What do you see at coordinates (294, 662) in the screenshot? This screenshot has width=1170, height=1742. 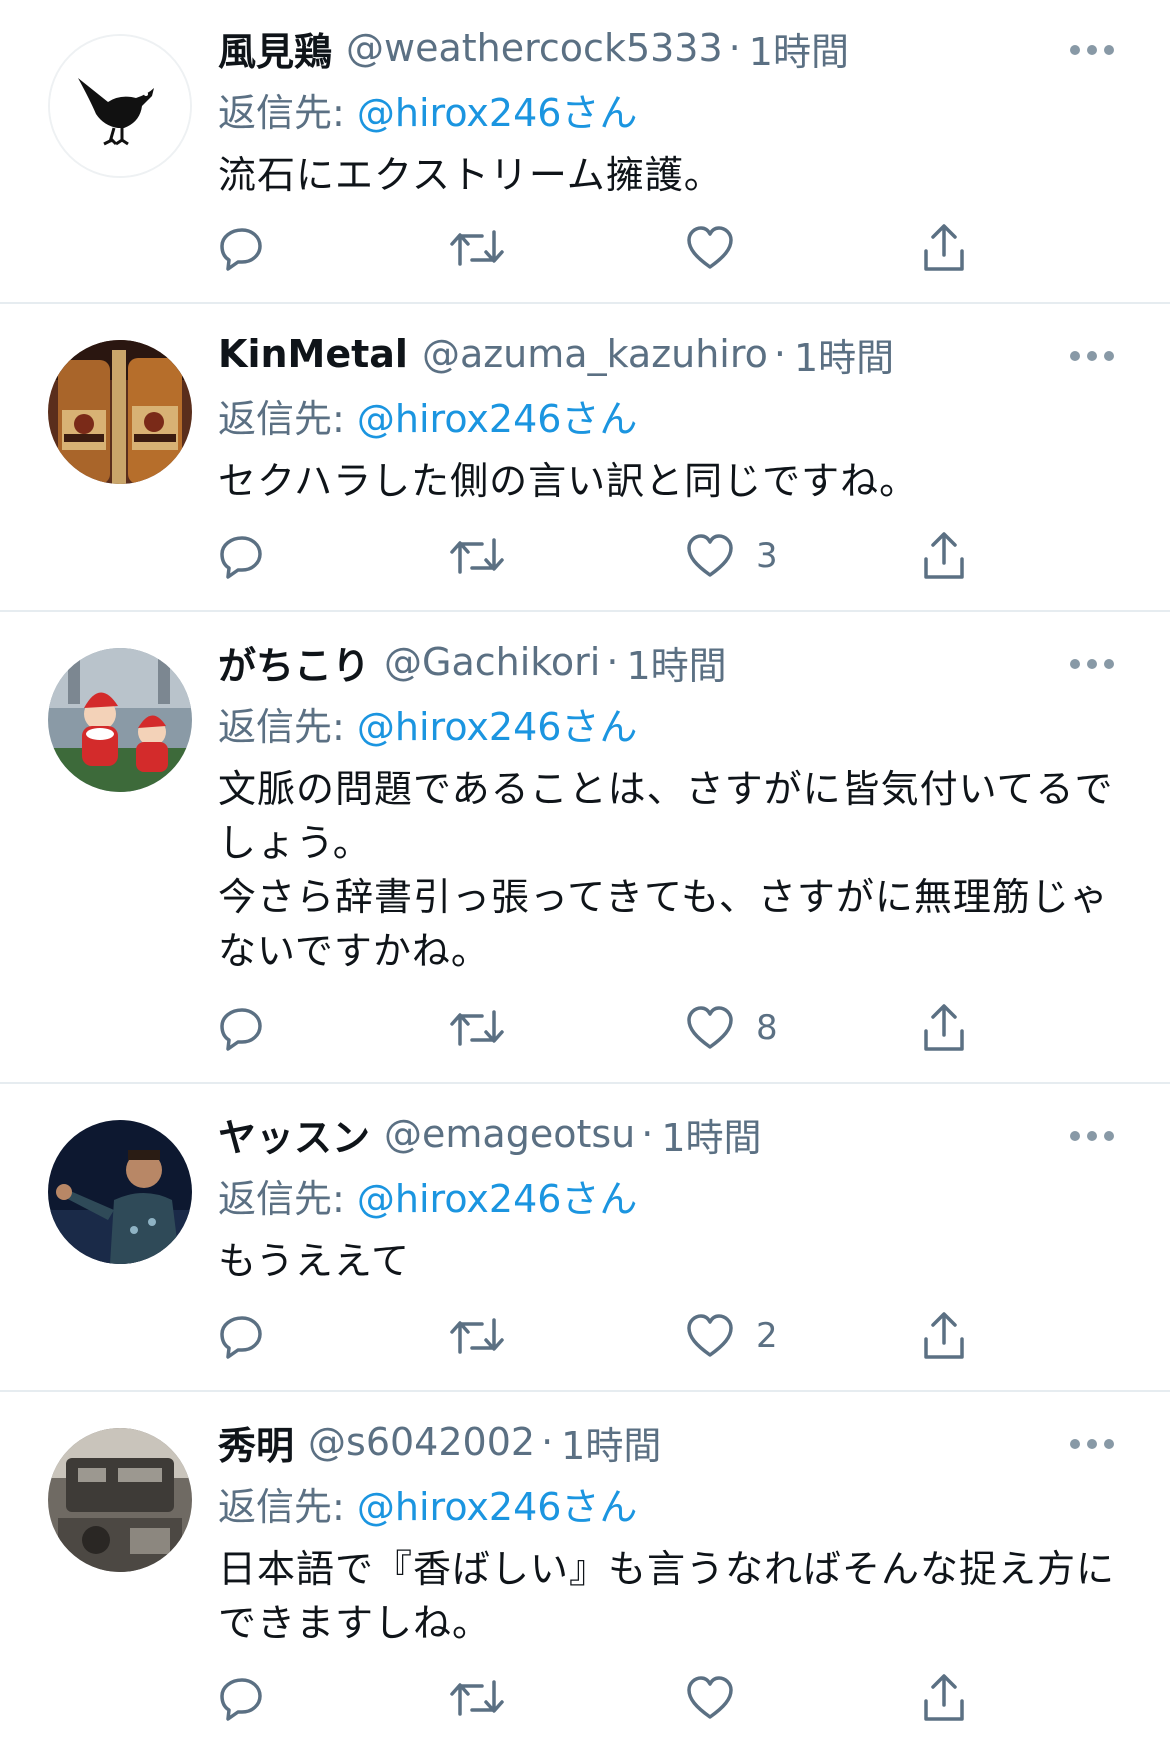 I see `display-name: がちこり` at bounding box center [294, 662].